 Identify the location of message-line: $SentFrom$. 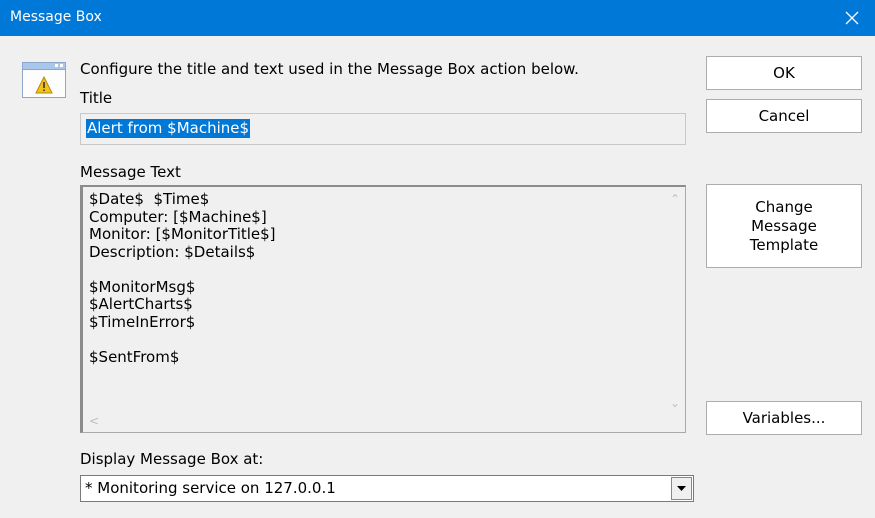
(134, 356).